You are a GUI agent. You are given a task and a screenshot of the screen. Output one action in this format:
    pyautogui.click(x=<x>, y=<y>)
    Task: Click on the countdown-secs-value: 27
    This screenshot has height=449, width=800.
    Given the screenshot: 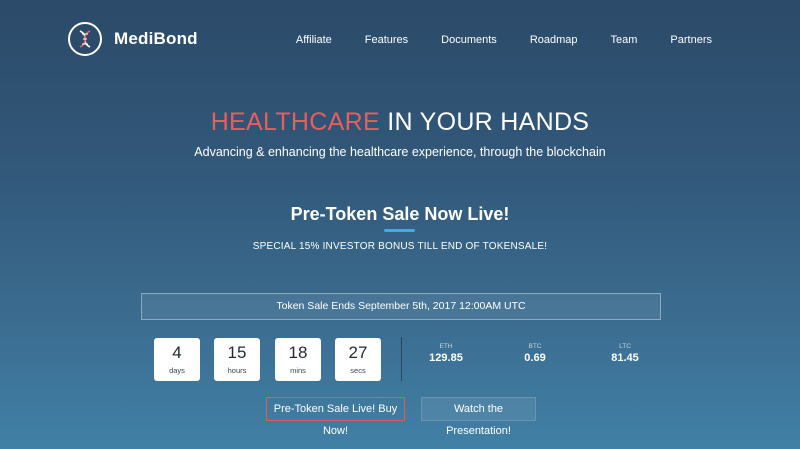 What is the action you would take?
    pyautogui.click(x=358, y=352)
    